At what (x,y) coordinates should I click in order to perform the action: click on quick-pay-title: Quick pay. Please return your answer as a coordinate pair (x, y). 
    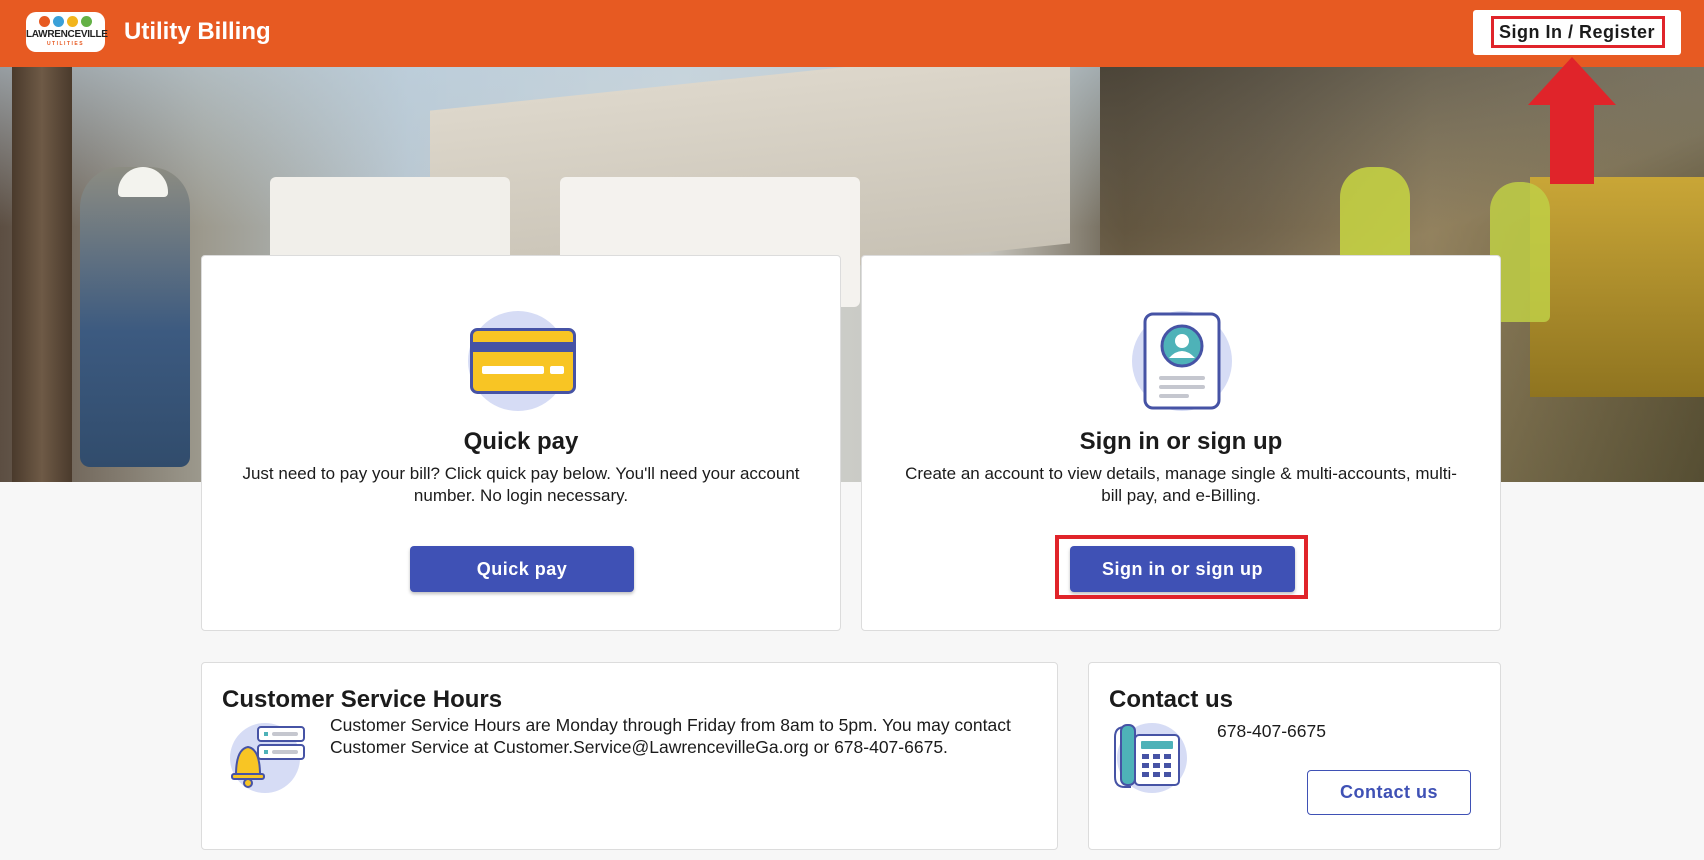
    Looking at the image, I should click on (521, 441).